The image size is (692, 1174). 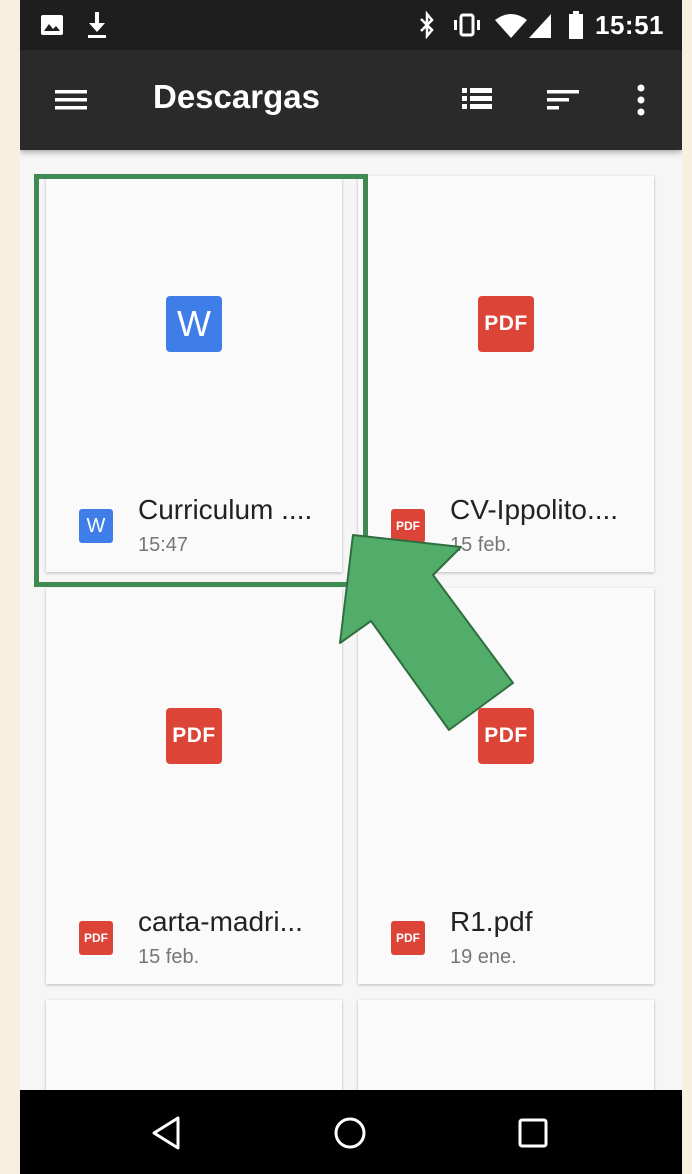 I want to click on signal-icon, so click(x=540, y=26).